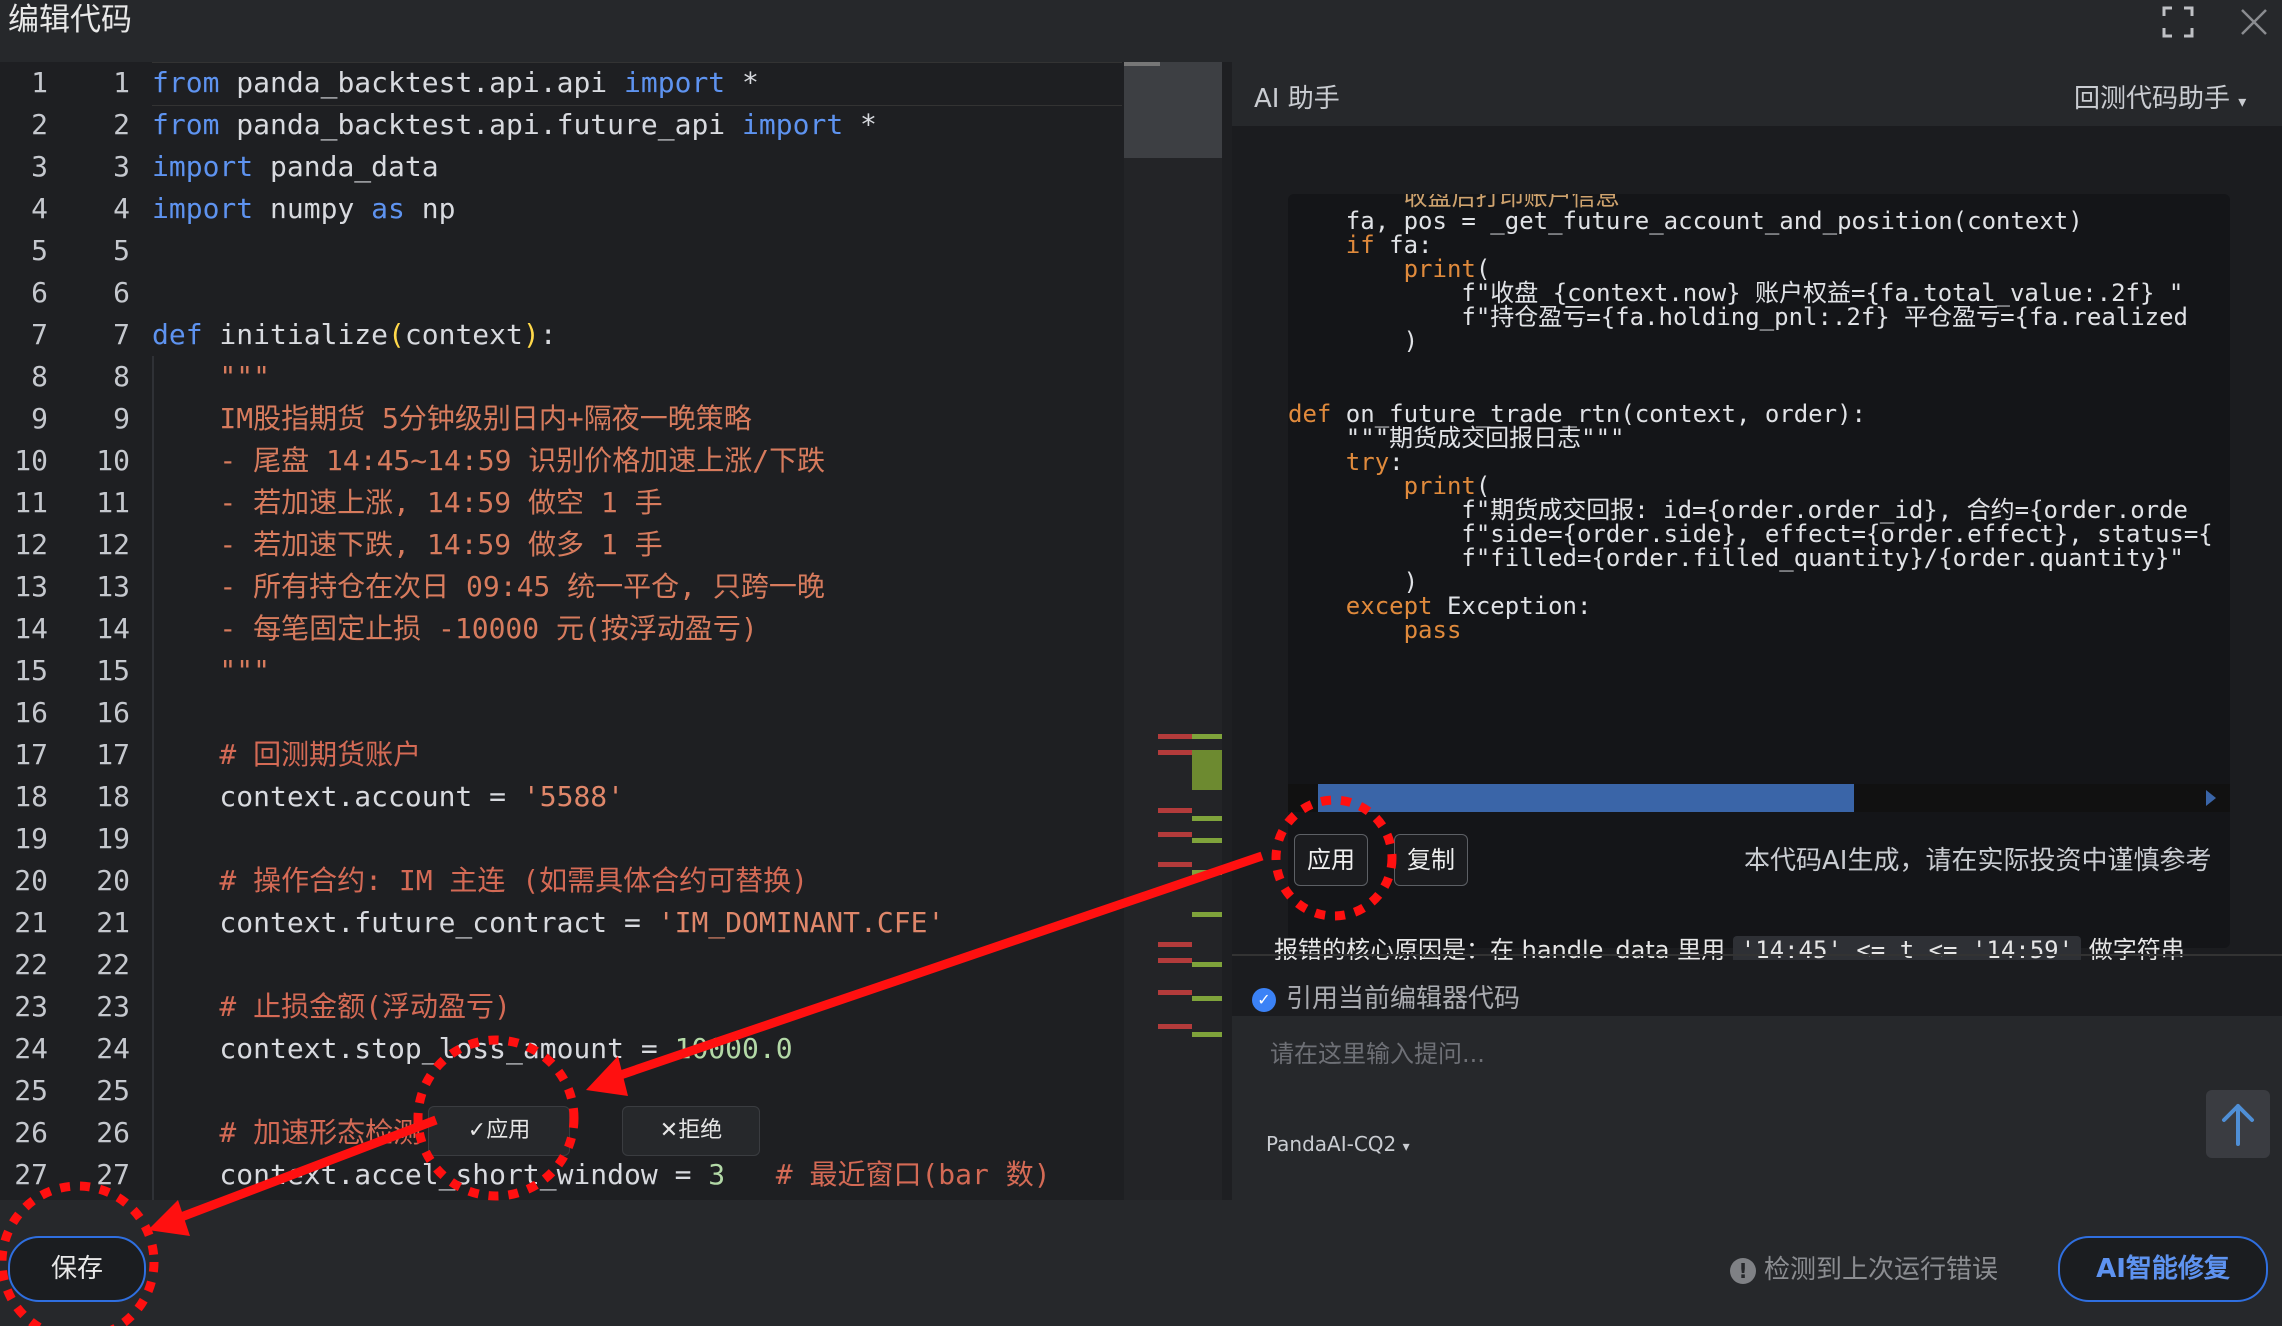  I want to click on ai-fix-button: AI智能修复, so click(2163, 1269).